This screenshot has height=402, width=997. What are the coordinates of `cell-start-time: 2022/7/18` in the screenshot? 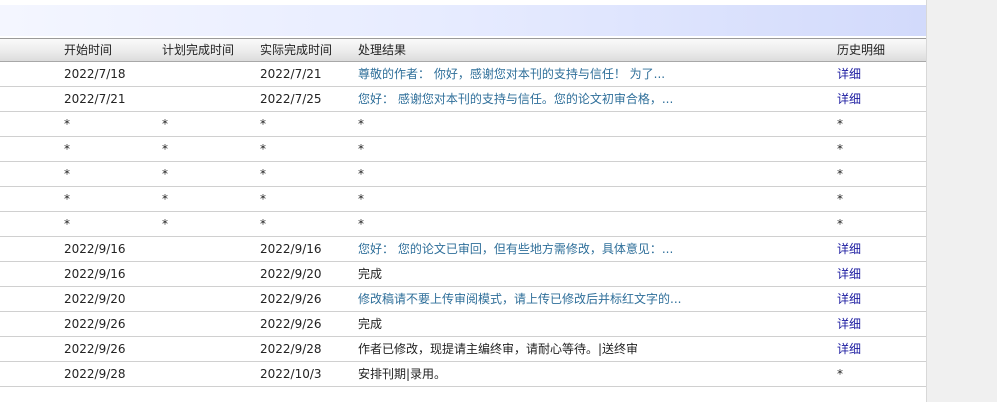 It's located at (95, 74).